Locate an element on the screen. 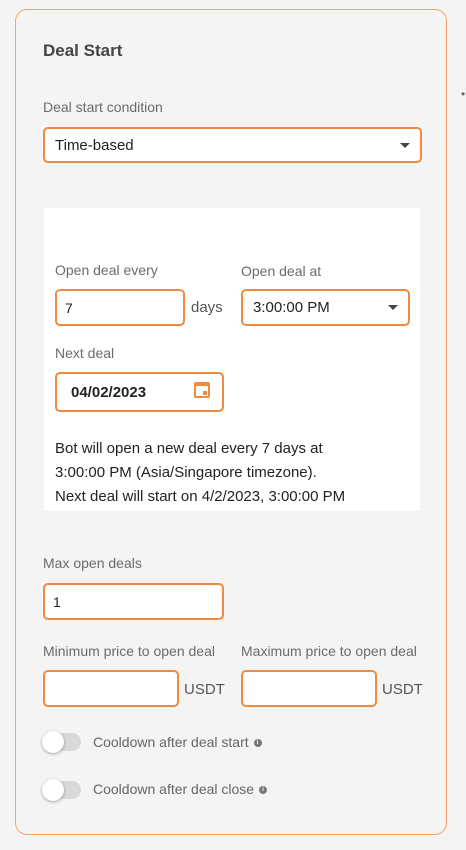 The width and height of the screenshot is (466, 850). open-deal-at-select: 3:00:00 PM is located at coordinates (325, 307).